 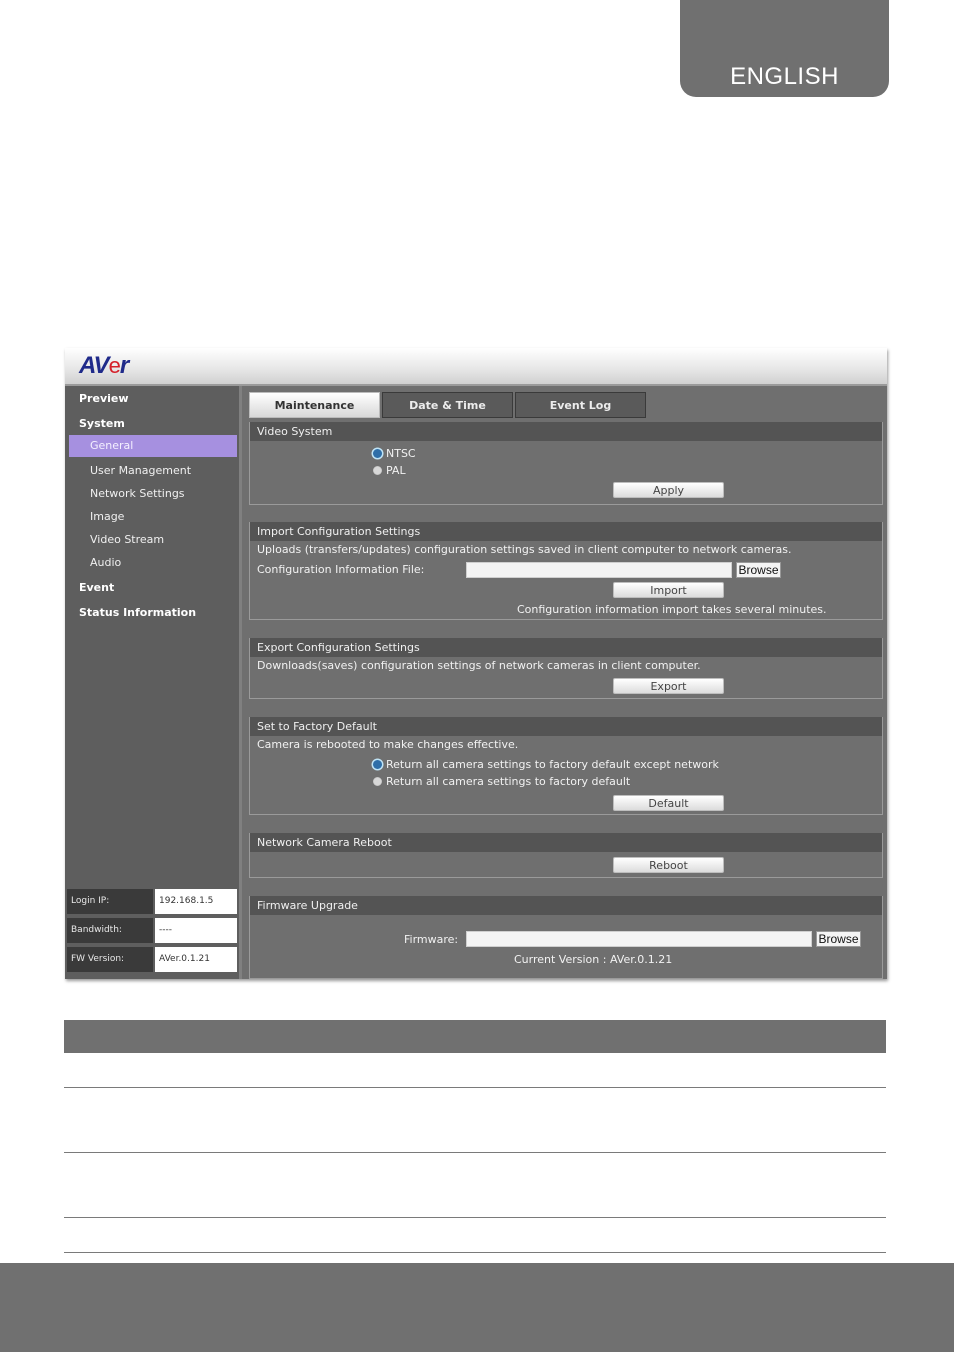 I want to click on radio-default-except-network, so click(x=377, y=764).